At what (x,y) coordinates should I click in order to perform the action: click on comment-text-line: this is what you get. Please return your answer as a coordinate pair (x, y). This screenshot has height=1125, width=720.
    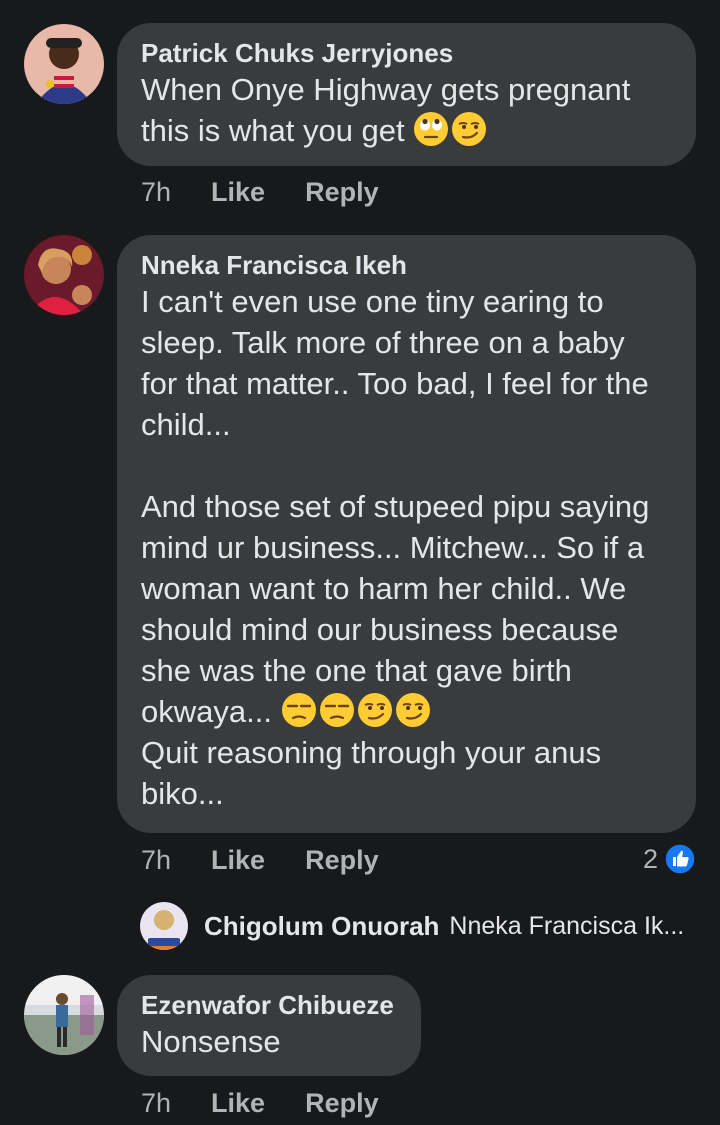
    Looking at the image, I should click on (277, 130).